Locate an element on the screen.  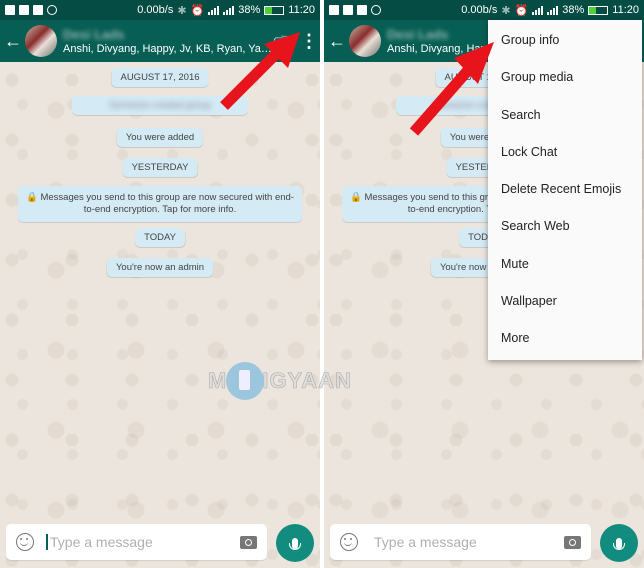
system-message: Someone created group is located at coordinates (160, 105).